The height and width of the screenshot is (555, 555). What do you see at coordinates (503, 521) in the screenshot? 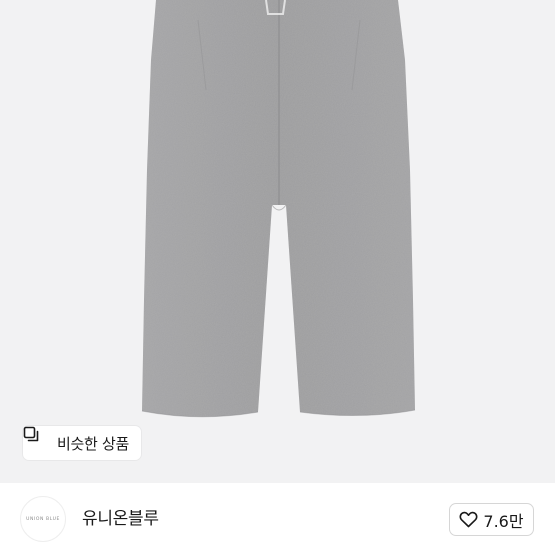
I see `like-count: 7.6만` at bounding box center [503, 521].